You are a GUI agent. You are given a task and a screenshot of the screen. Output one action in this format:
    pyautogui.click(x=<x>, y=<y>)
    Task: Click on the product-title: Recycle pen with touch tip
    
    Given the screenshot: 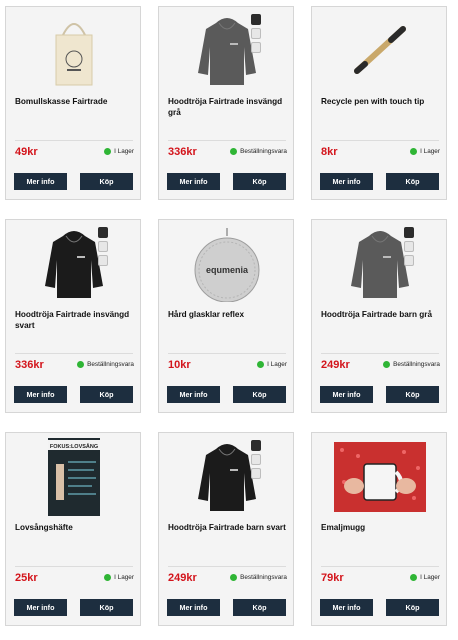 What is the action you would take?
    pyautogui.click(x=381, y=101)
    